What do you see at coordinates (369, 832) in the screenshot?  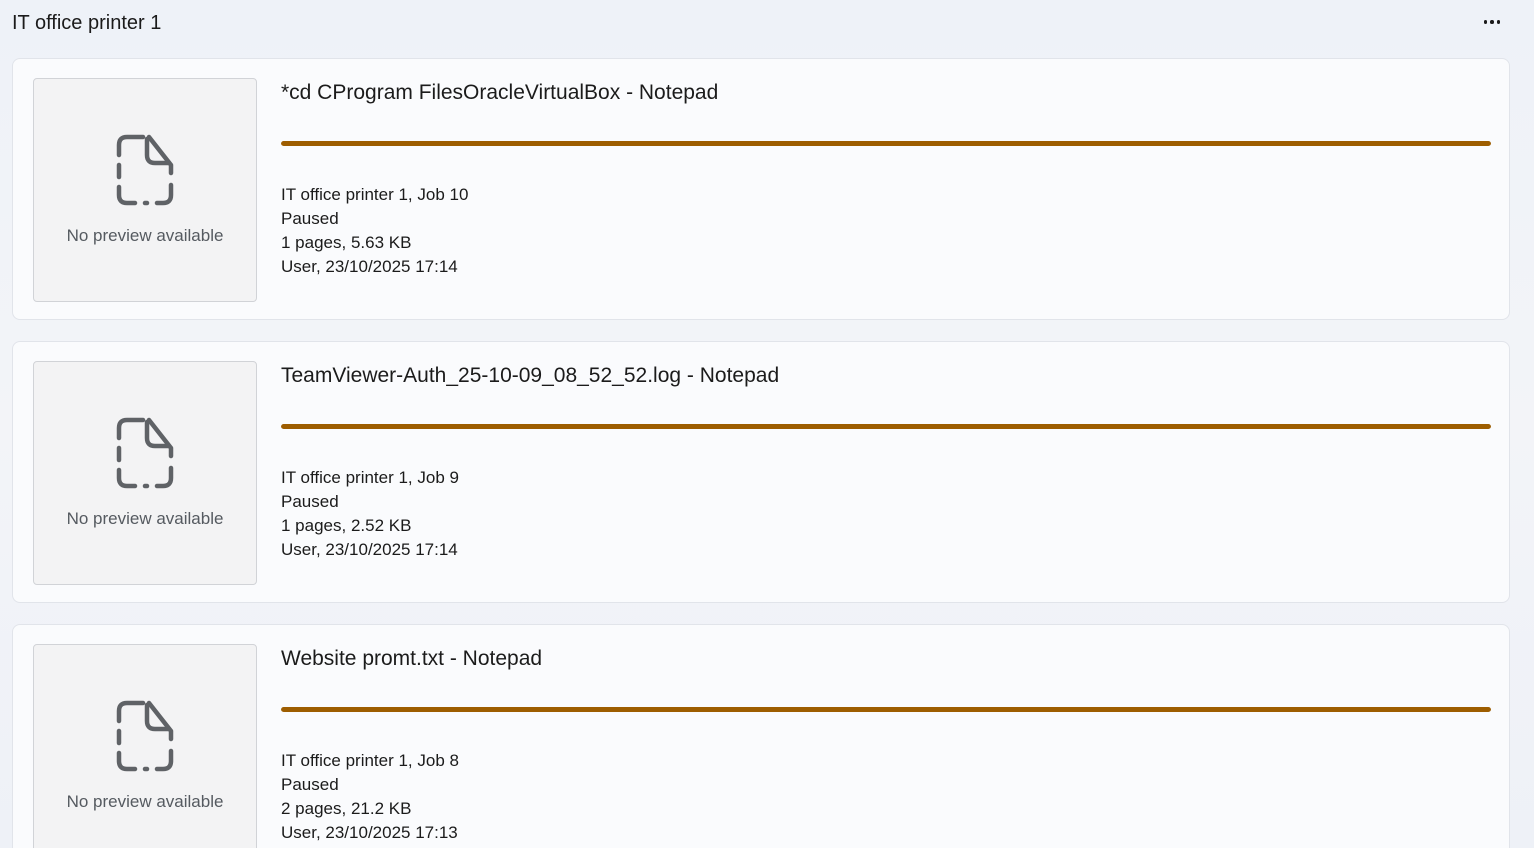 I see `job-owner-time: User, 23/10/2025 17:13` at bounding box center [369, 832].